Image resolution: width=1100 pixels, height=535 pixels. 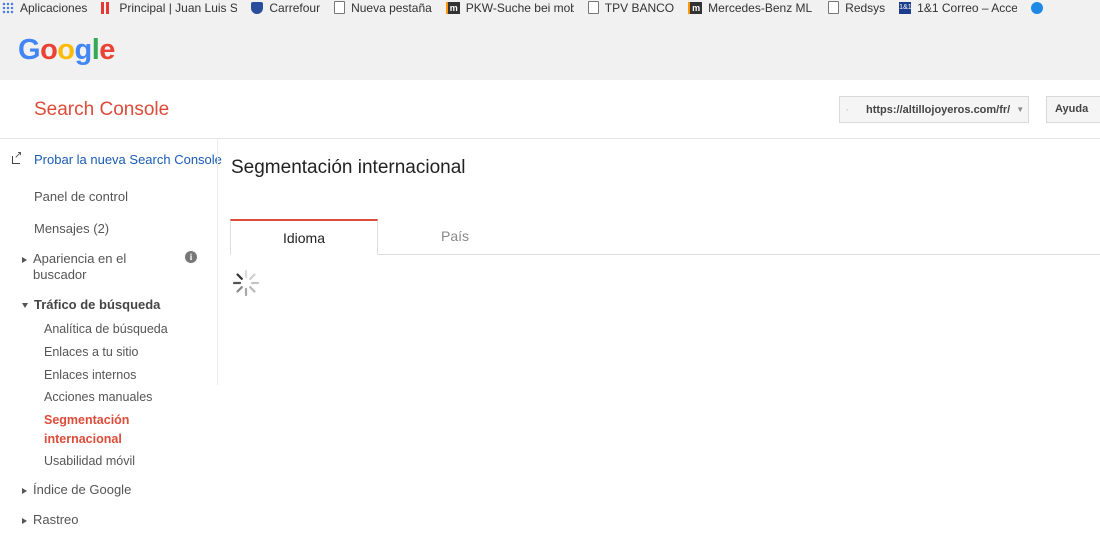 What do you see at coordinates (257, 7) in the screenshot?
I see `carrefour-shield-icon` at bounding box center [257, 7].